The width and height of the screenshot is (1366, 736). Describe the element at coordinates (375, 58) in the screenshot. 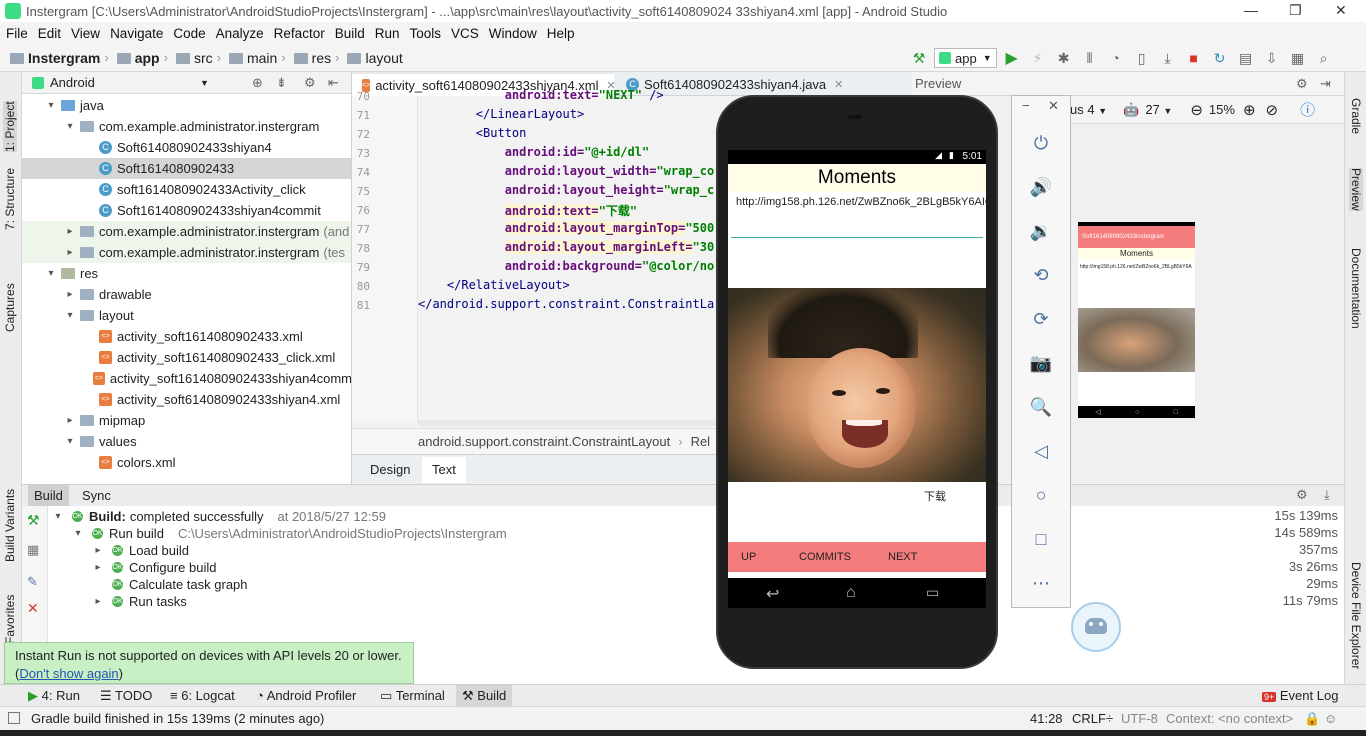

I see `breadcrumb-layout: layout` at that location.